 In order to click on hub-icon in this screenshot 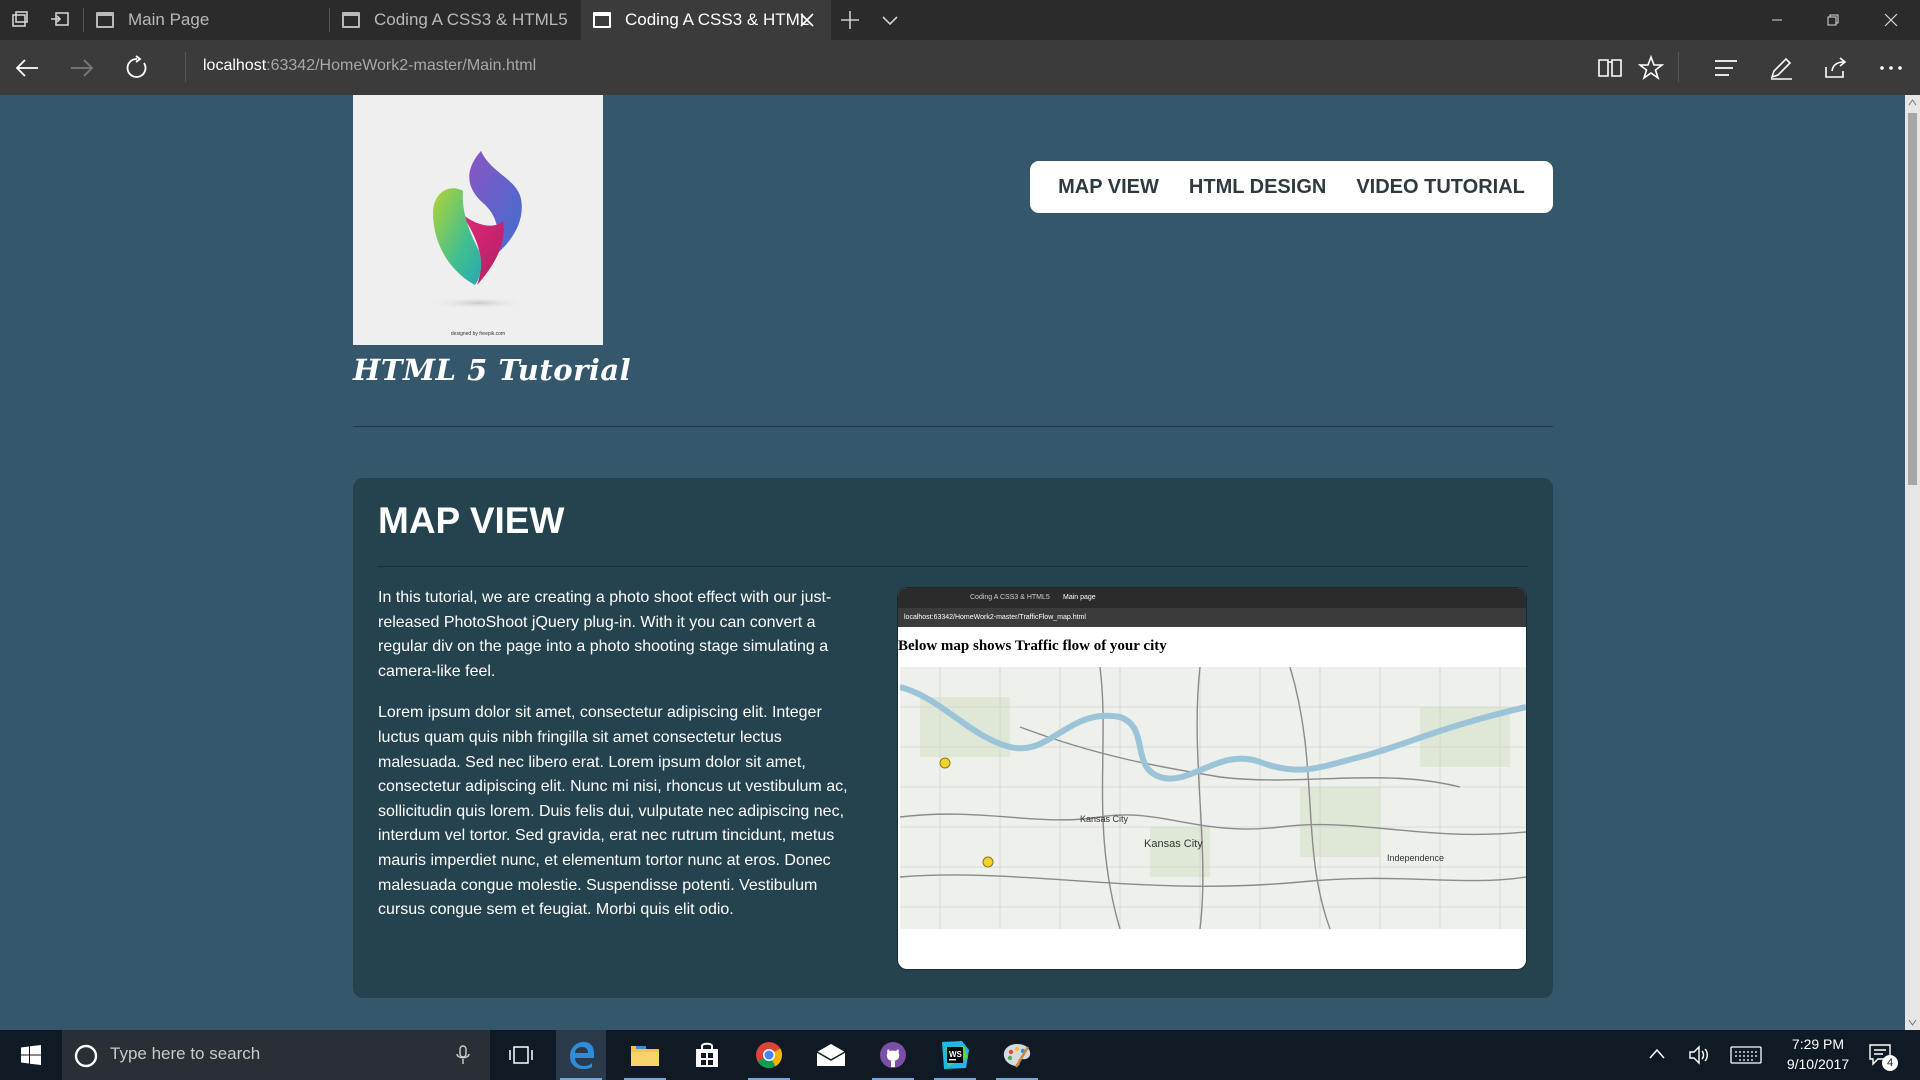, I will do `click(1726, 68)`.